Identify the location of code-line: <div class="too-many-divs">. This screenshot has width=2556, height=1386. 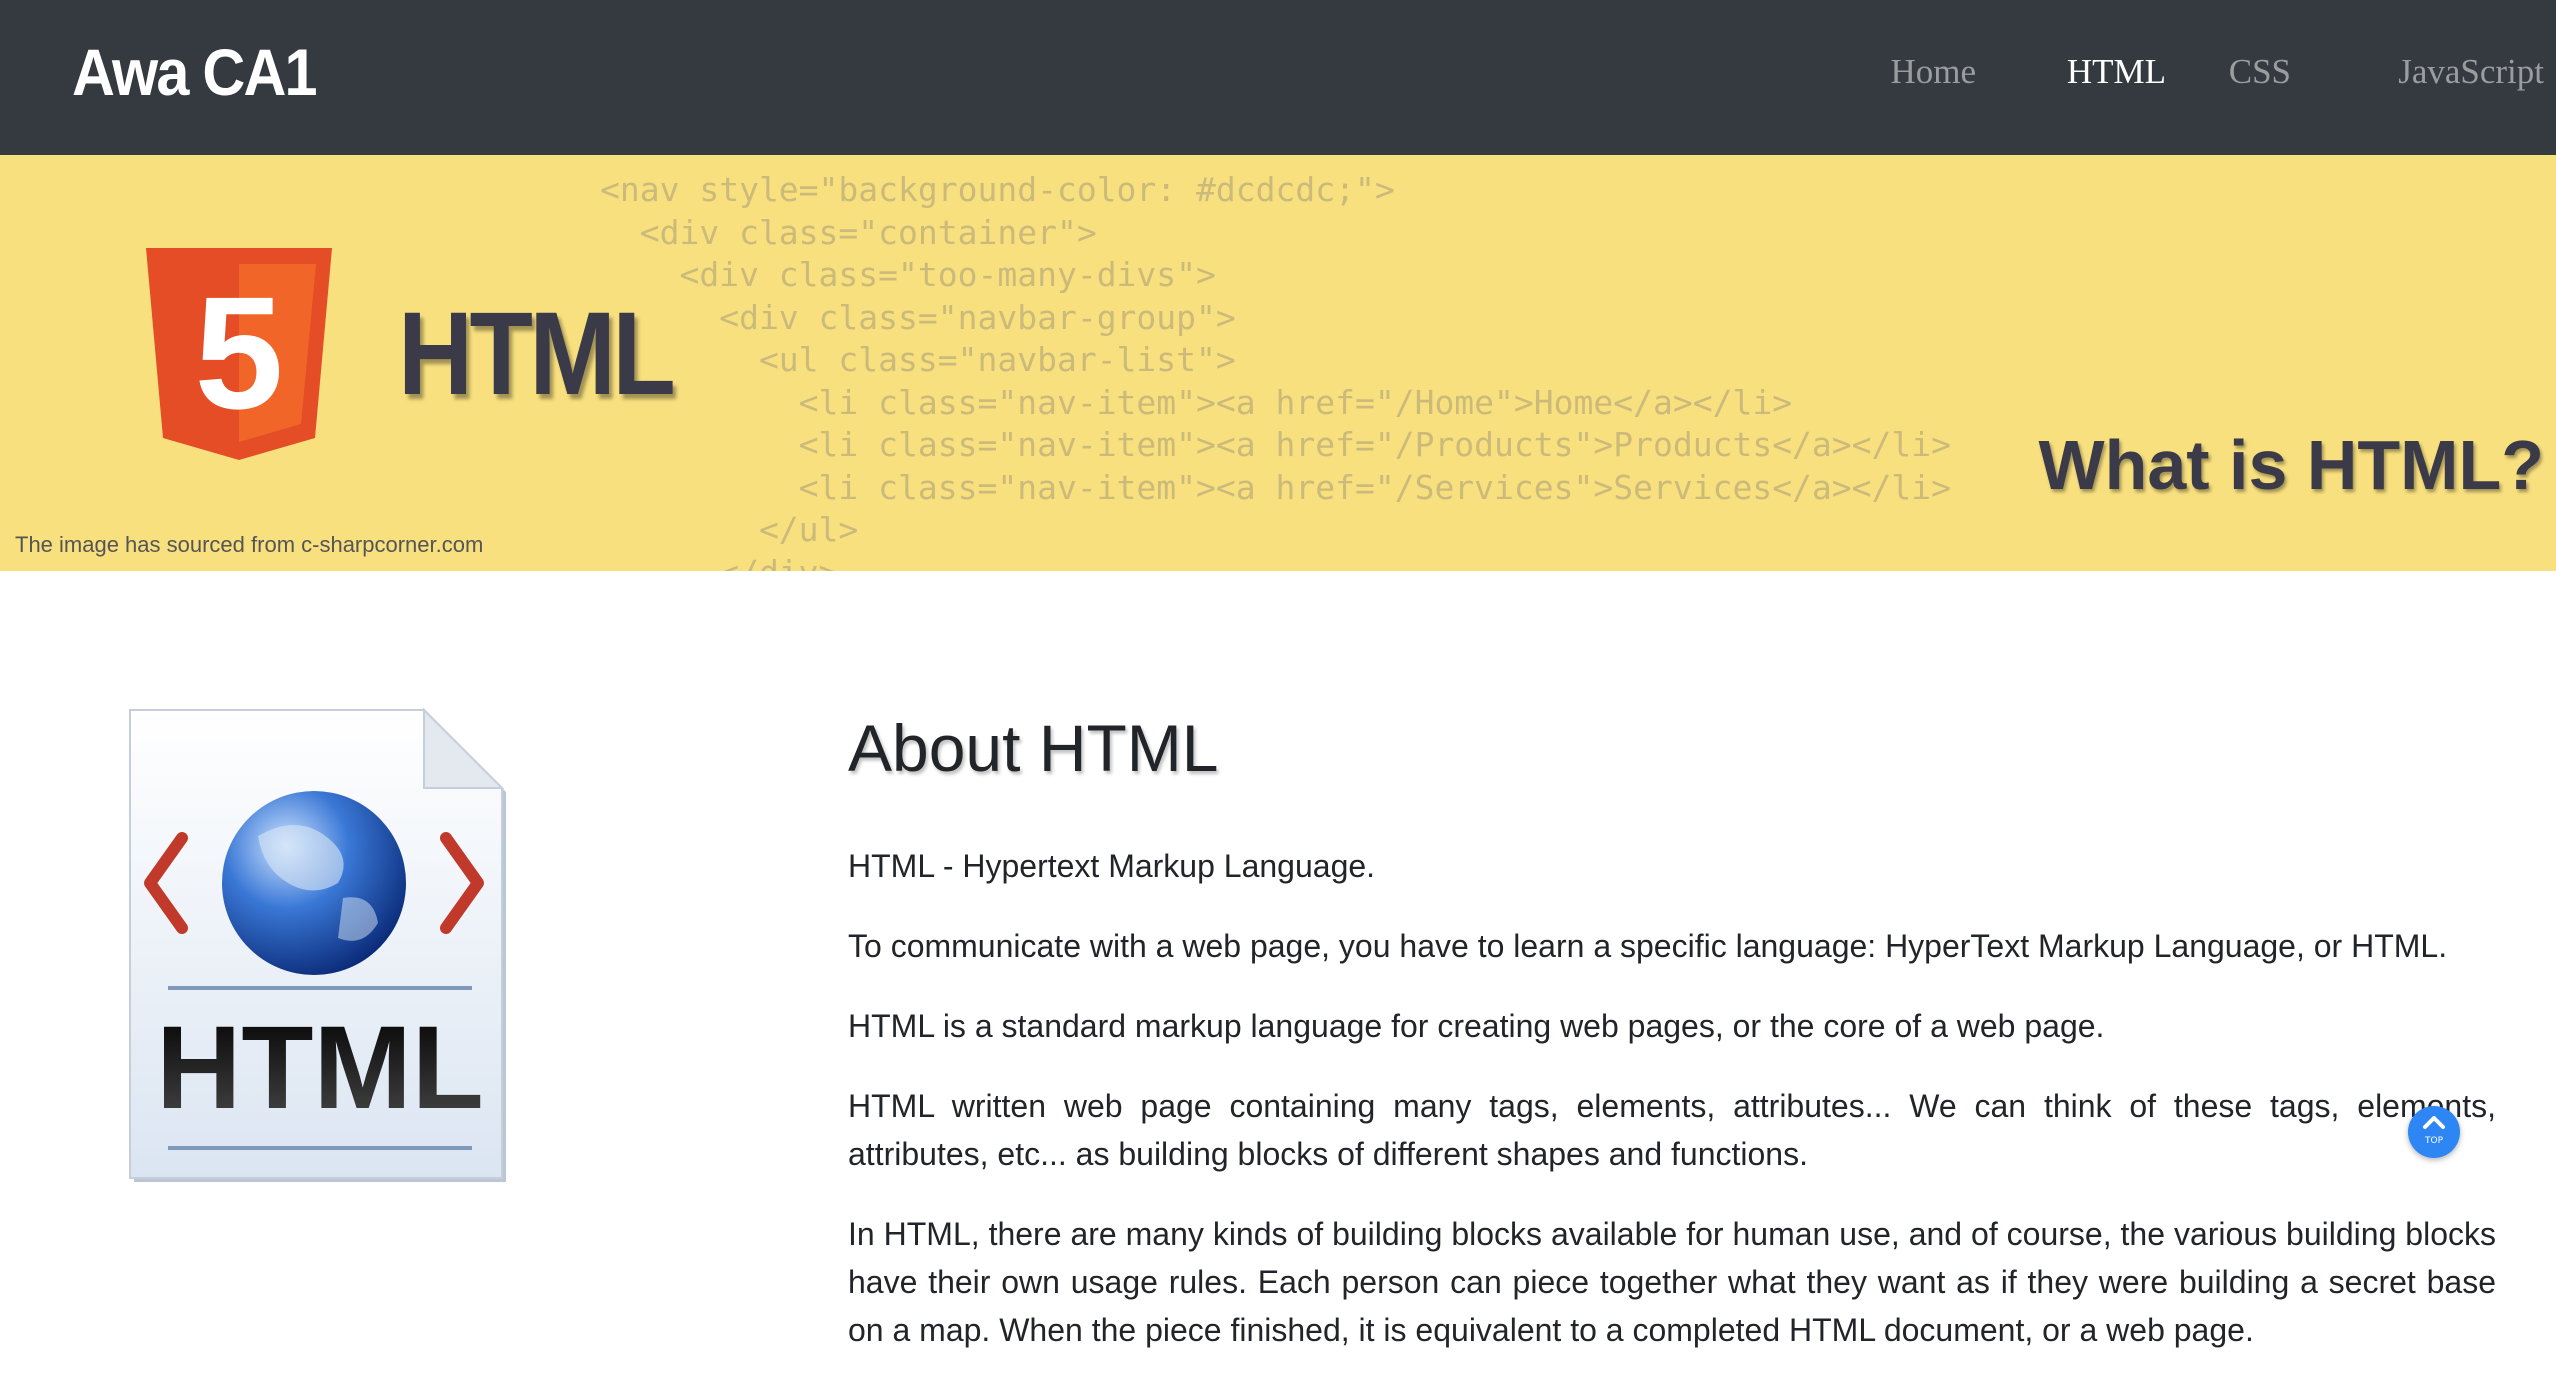
(908, 274).